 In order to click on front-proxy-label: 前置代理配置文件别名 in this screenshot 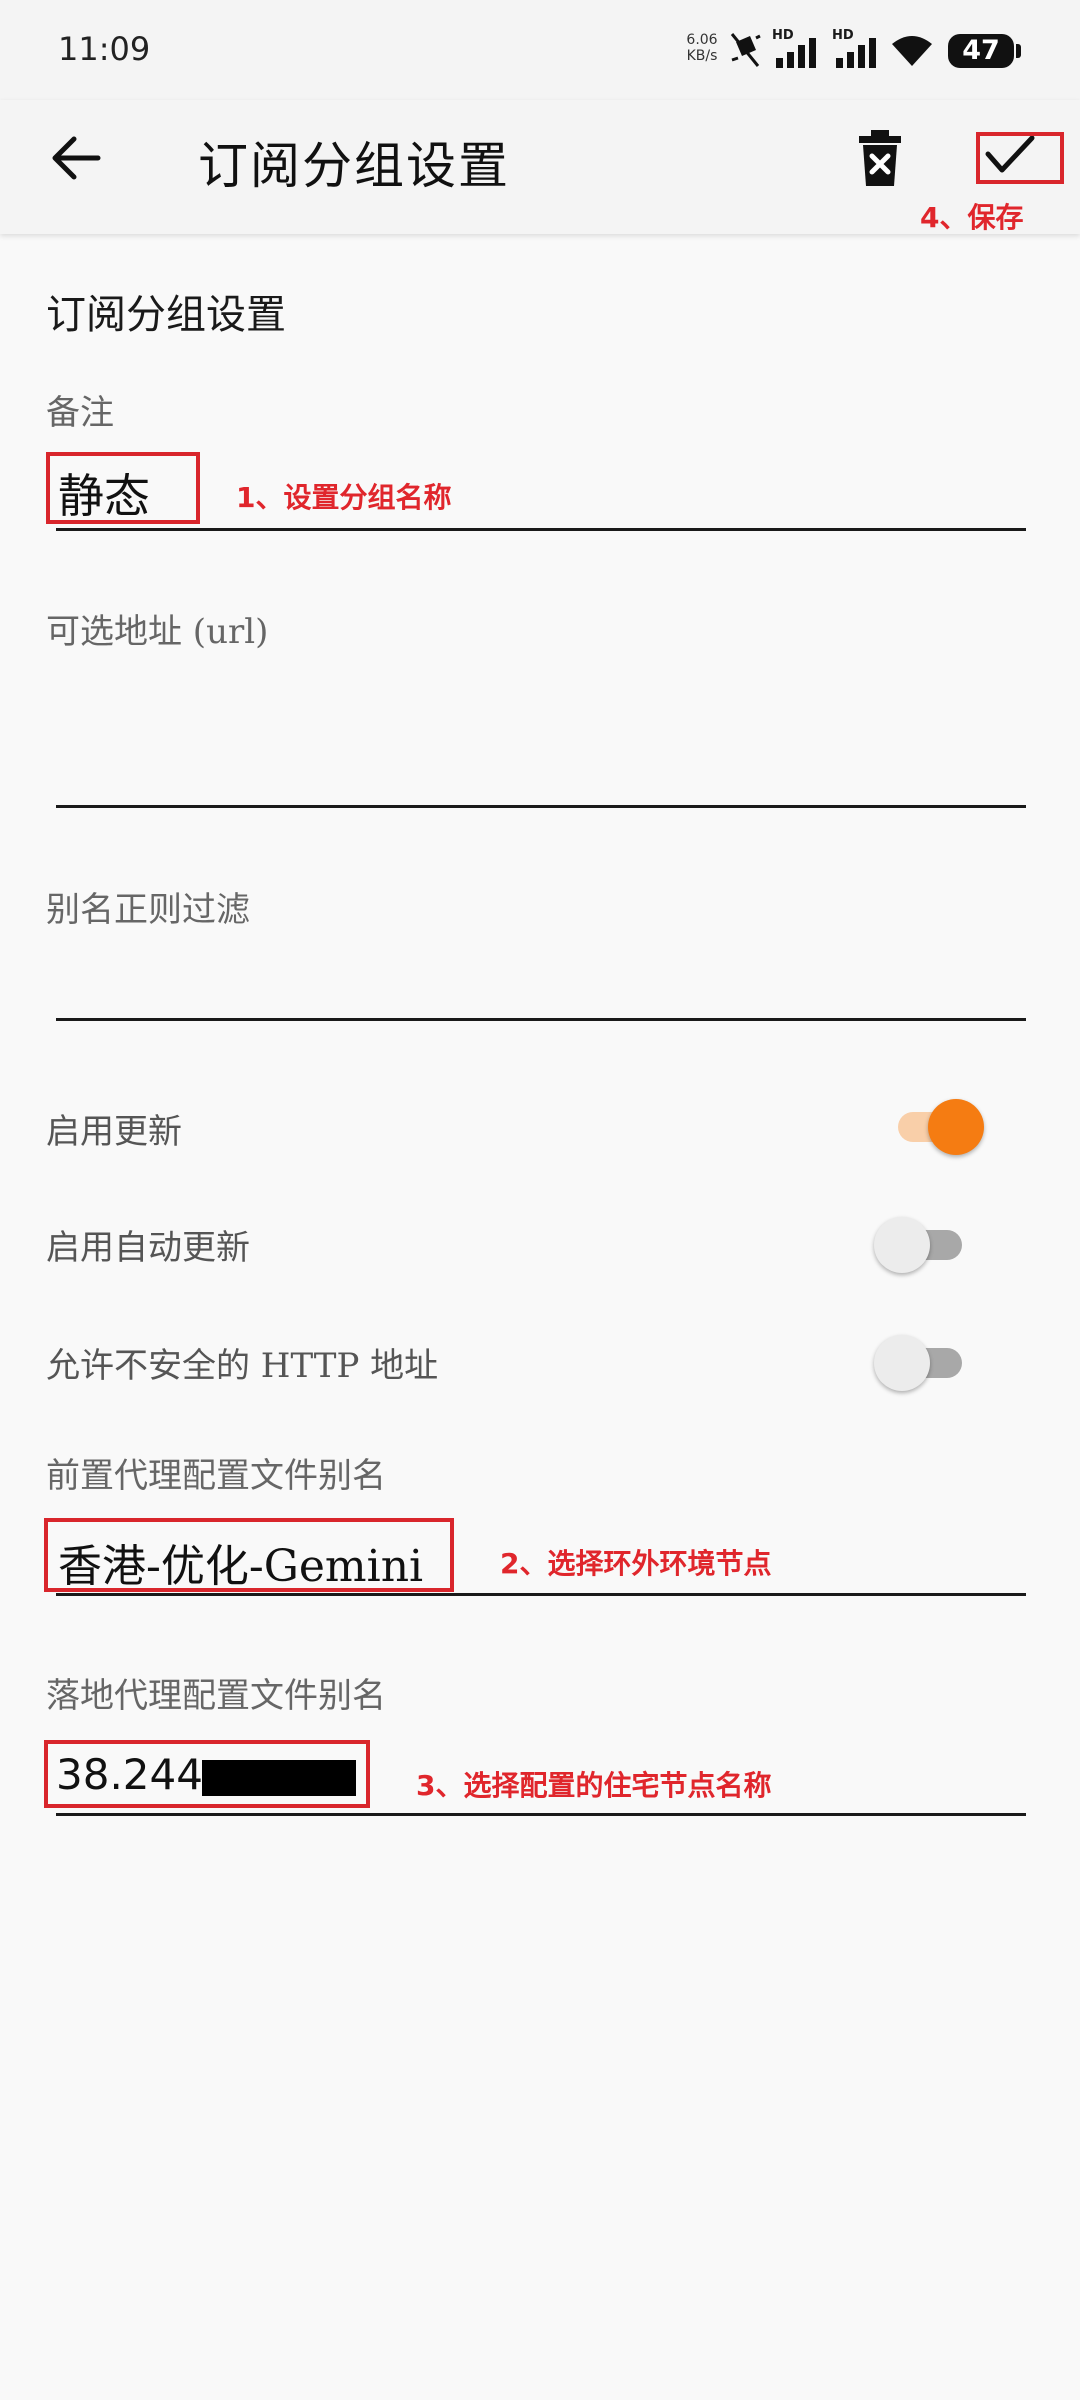, I will do `click(216, 1476)`.